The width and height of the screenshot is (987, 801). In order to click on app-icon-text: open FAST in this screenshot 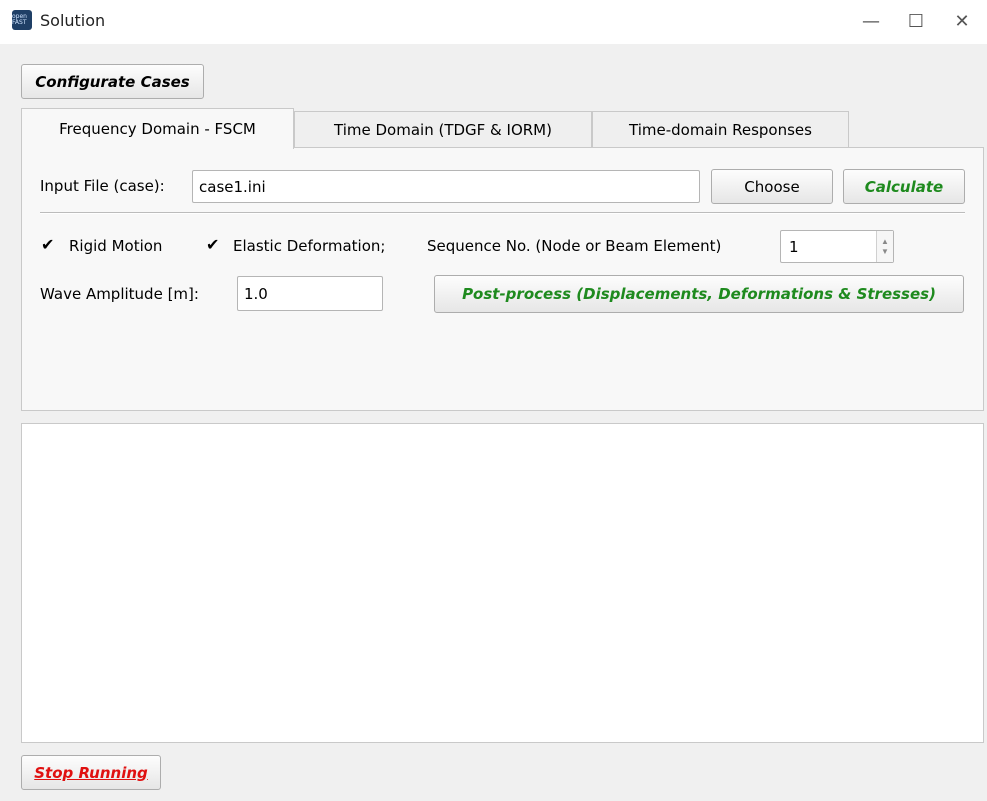, I will do `click(19, 19)`.